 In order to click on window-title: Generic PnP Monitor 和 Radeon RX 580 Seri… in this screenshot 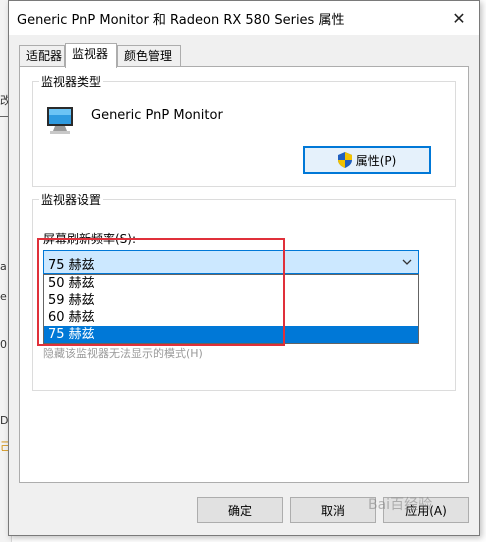, I will do `click(181, 20)`.